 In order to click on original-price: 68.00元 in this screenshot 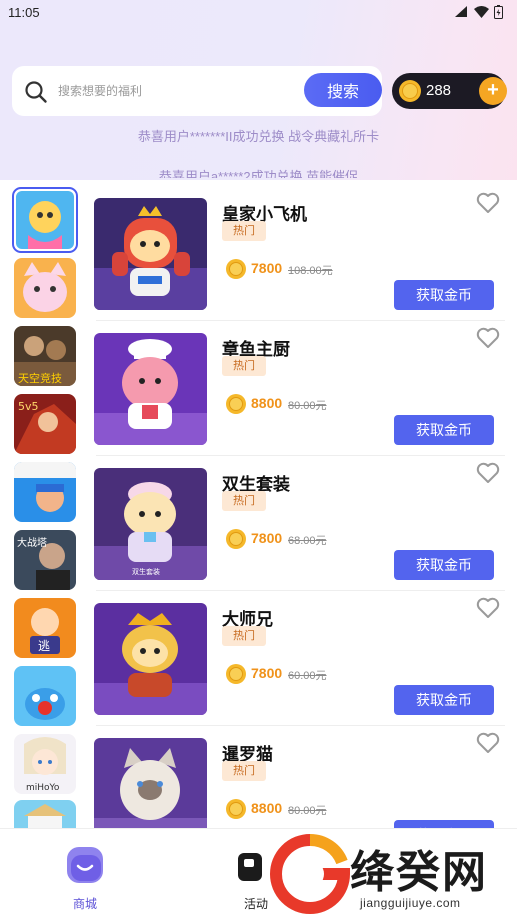, I will do `click(307, 541)`.